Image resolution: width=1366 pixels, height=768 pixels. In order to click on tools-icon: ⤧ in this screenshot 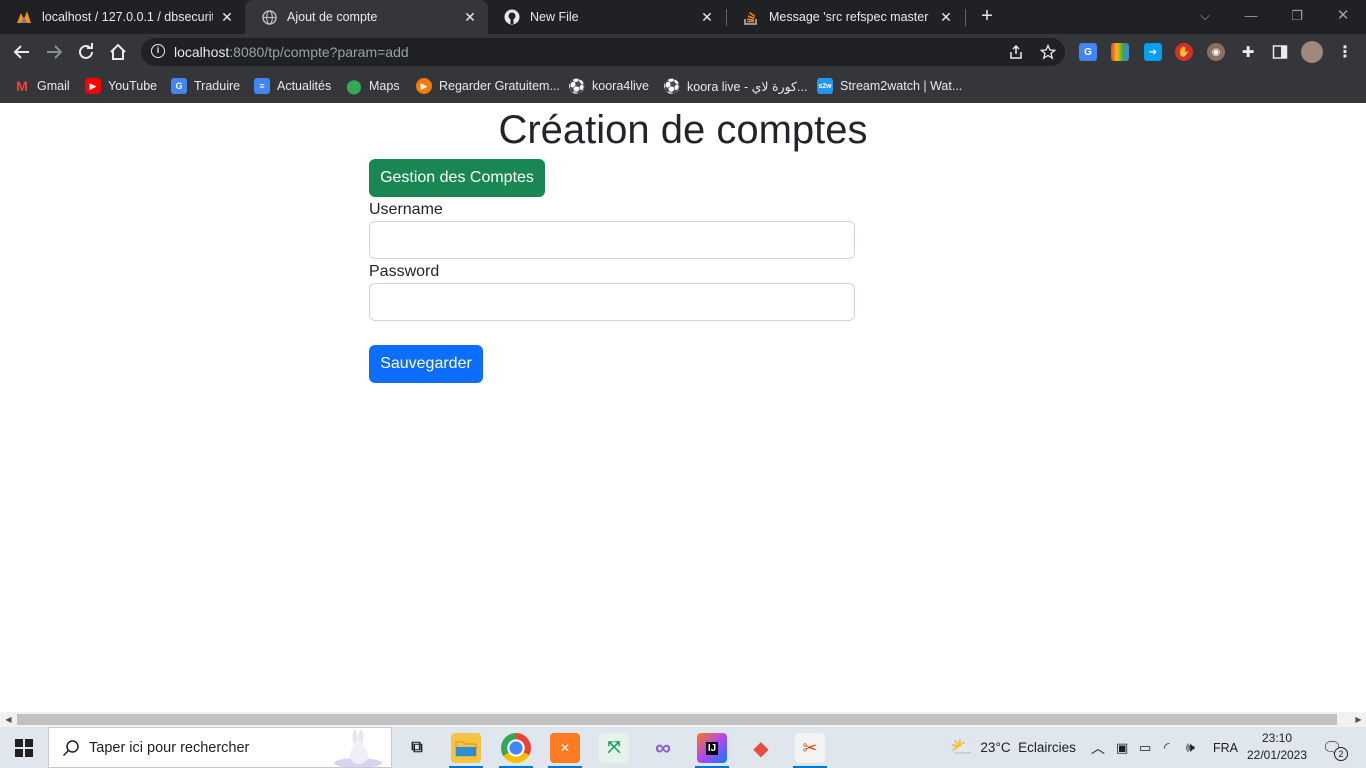, I will do `click(614, 748)`.